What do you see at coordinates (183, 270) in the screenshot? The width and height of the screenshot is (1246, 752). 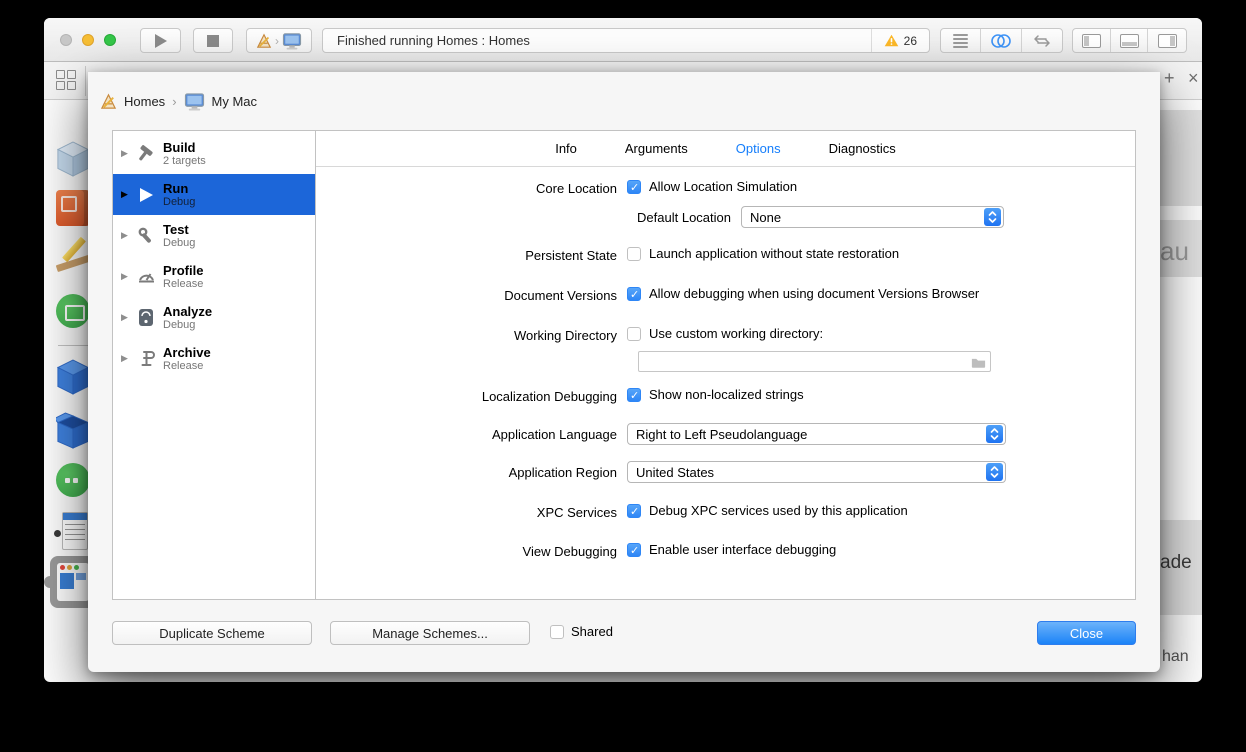 I see `sidebar-item-title: Profile` at bounding box center [183, 270].